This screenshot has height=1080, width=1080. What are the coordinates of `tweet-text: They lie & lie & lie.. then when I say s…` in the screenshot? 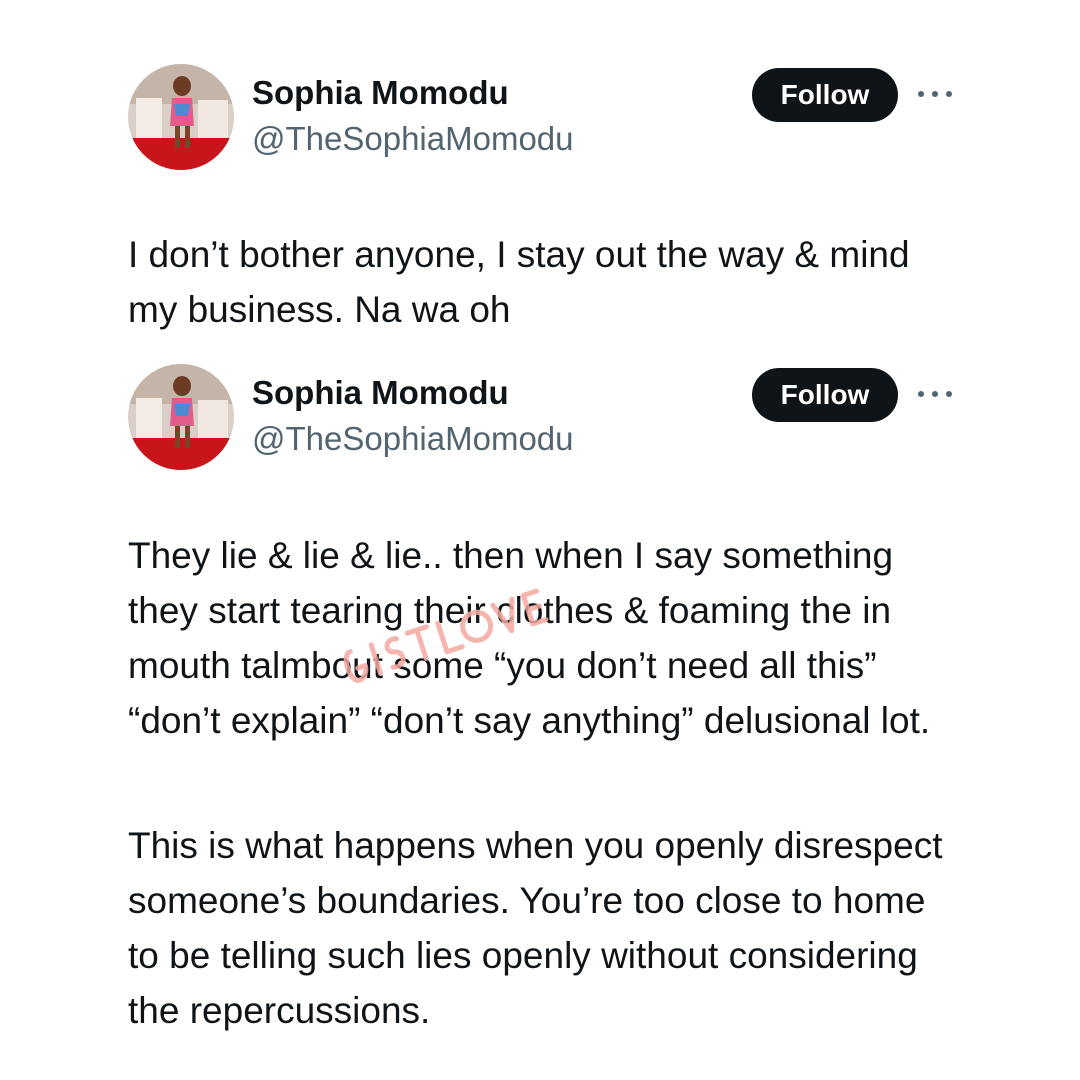 It's located at (529, 638).